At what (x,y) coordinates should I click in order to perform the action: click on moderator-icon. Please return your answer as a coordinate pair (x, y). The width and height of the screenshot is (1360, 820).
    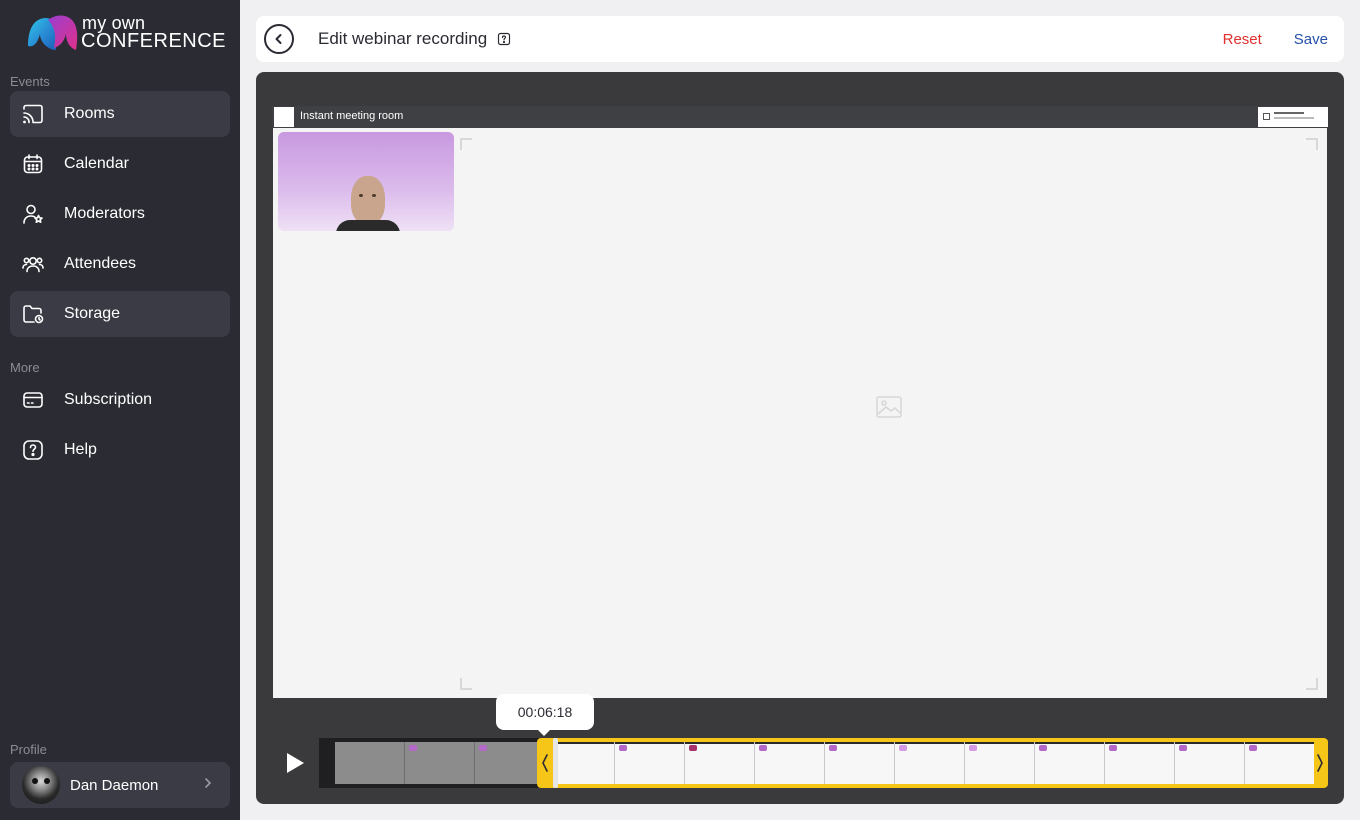
    Looking at the image, I should click on (33, 214).